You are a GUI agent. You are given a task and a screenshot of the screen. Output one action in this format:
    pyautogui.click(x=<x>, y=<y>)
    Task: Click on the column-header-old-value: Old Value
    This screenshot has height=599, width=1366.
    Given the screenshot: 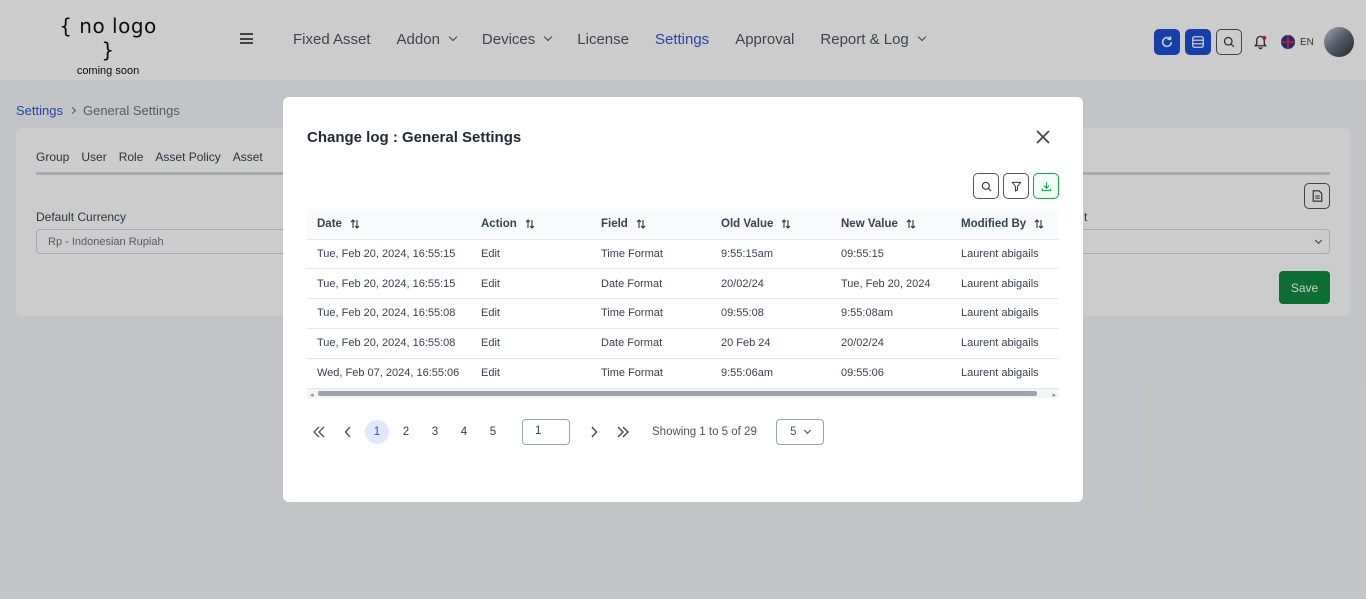 What is the action you would take?
    pyautogui.click(x=771, y=224)
    